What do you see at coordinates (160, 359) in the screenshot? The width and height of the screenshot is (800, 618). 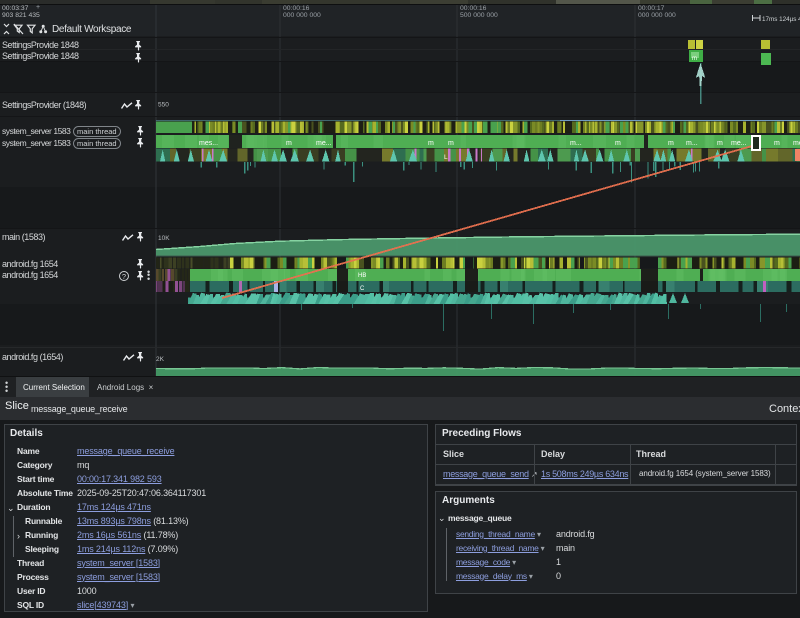 I see `svg-text: 2K` at bounding box center [160, 359].